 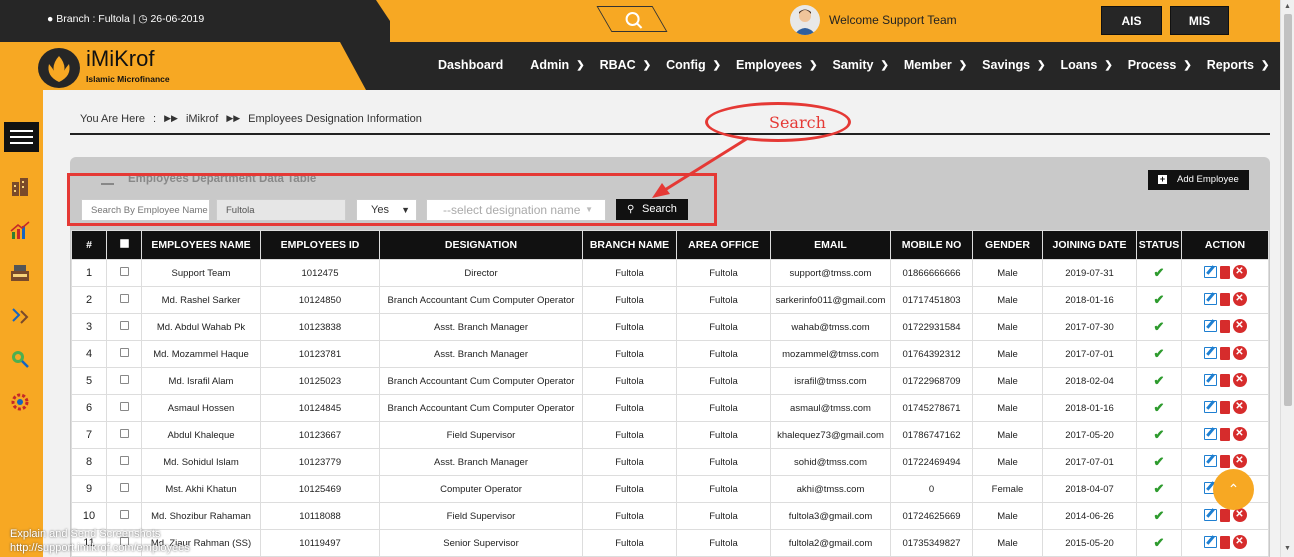 What do you see at coordinates (776, 65) in the screenshot?
I see `nav-item-employees: Employees ❯` at bounding box center [776, 65].